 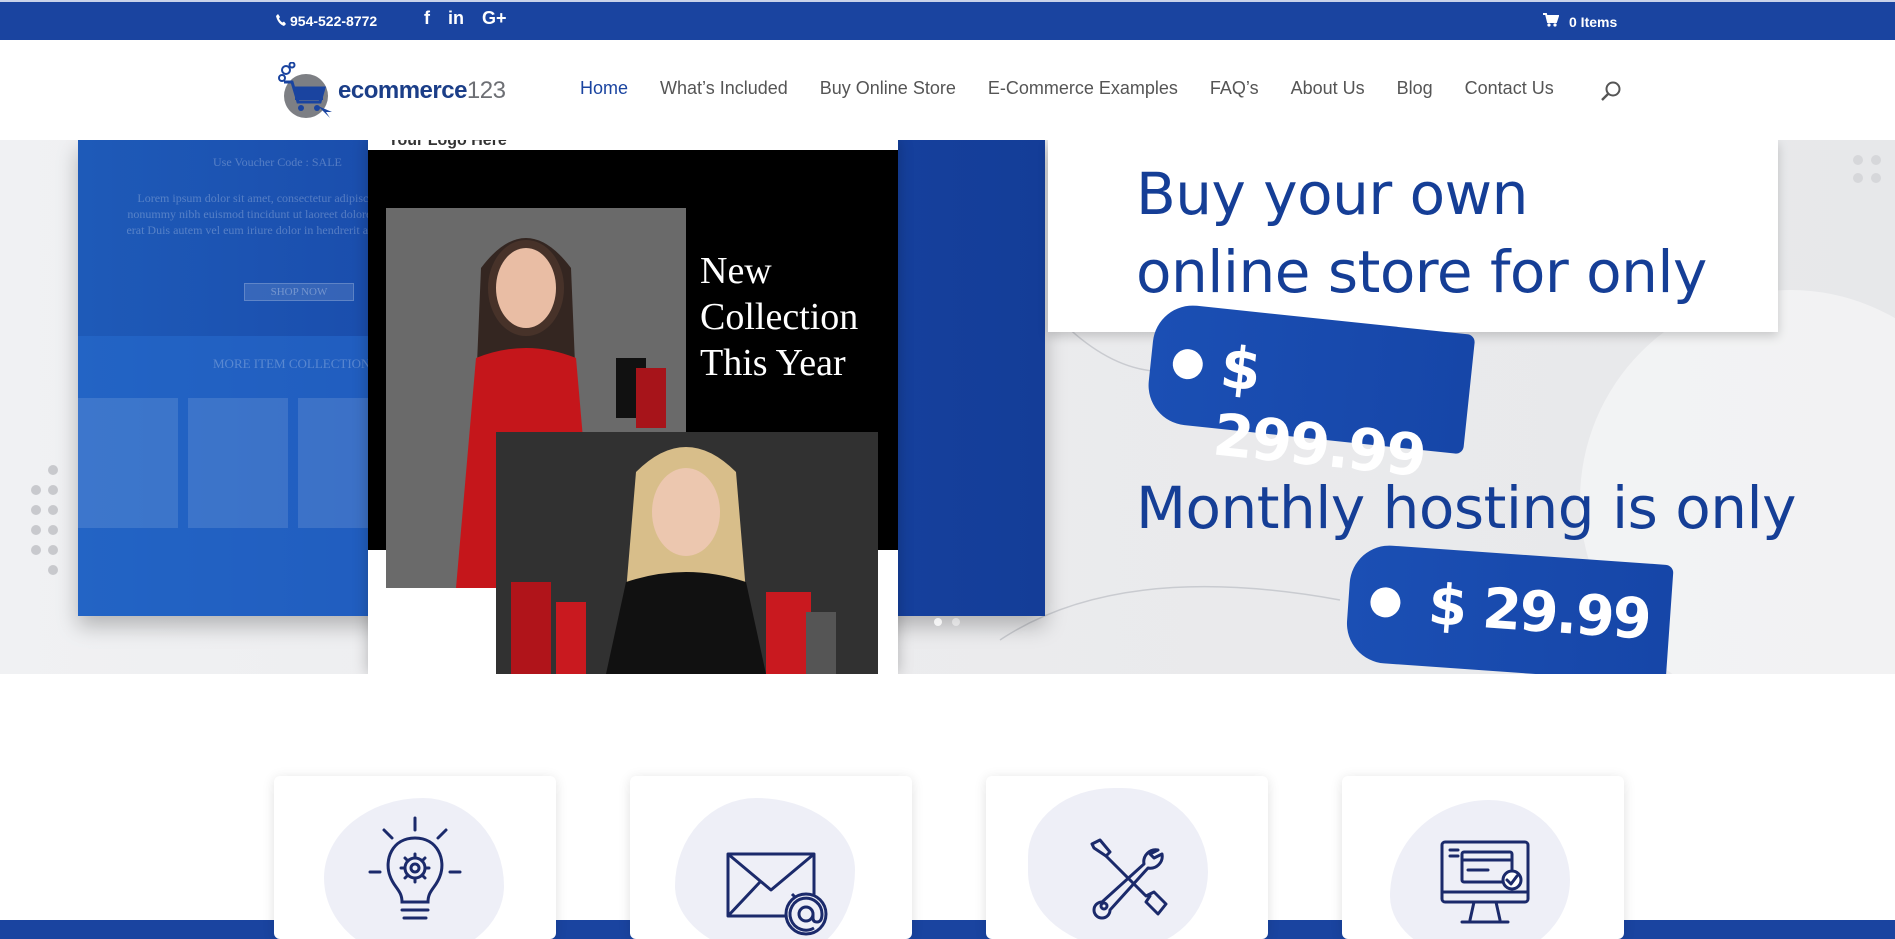 What do you see at coordinates (277, 162) in the screenshot?
I see `voucher-text: Use Voucher Code : SALE` at bounding box center [277, 162].